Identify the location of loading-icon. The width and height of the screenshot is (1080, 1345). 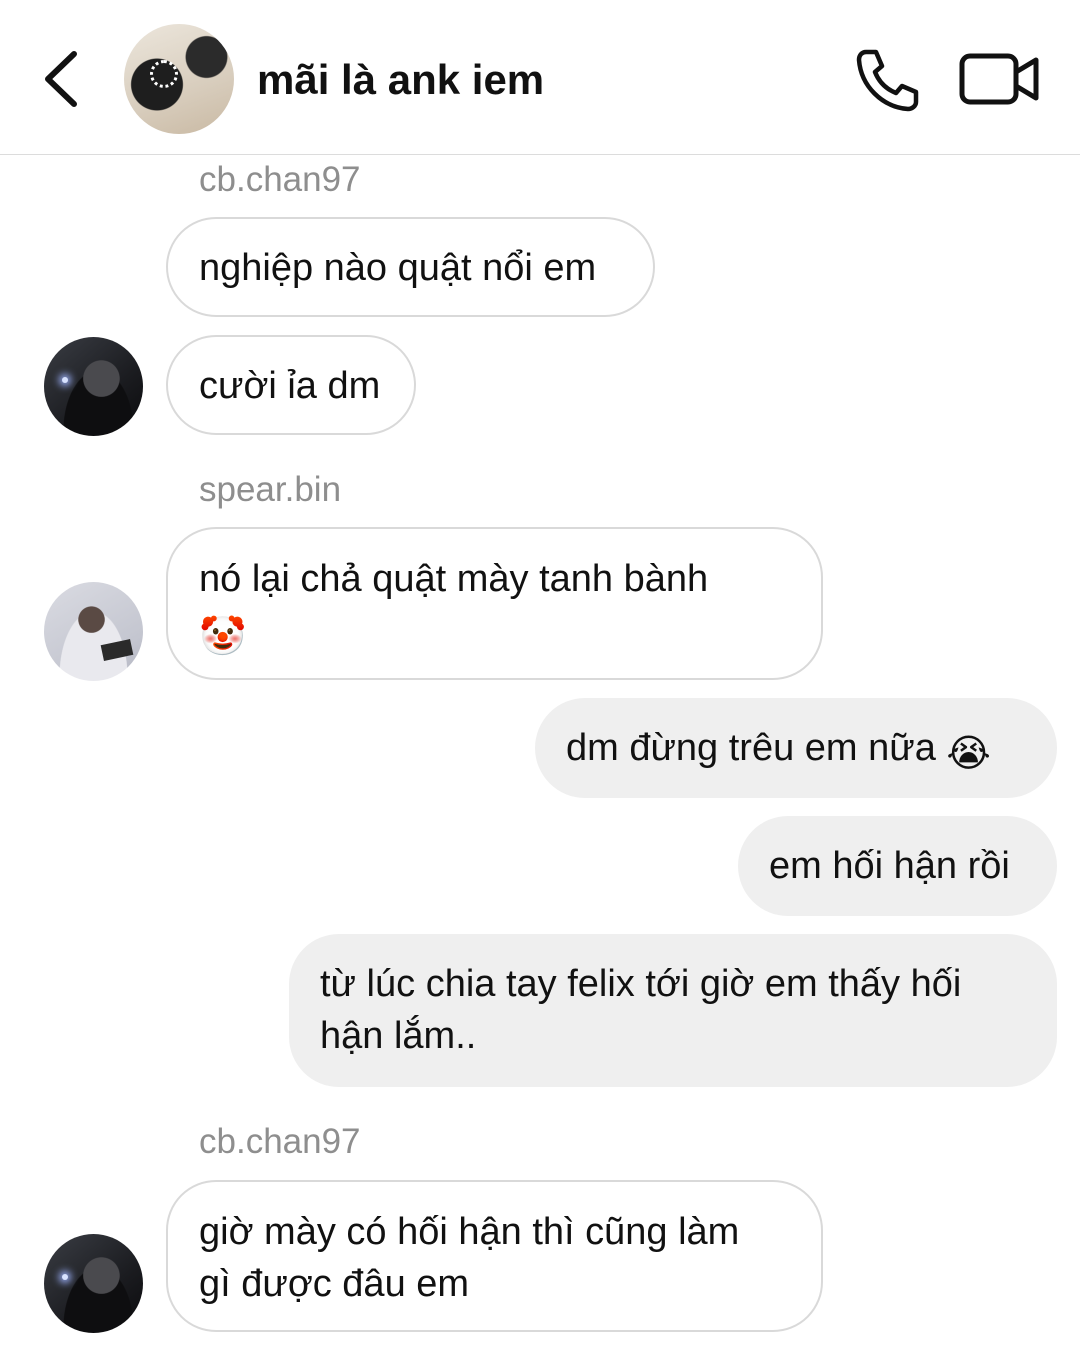
(164, 74).